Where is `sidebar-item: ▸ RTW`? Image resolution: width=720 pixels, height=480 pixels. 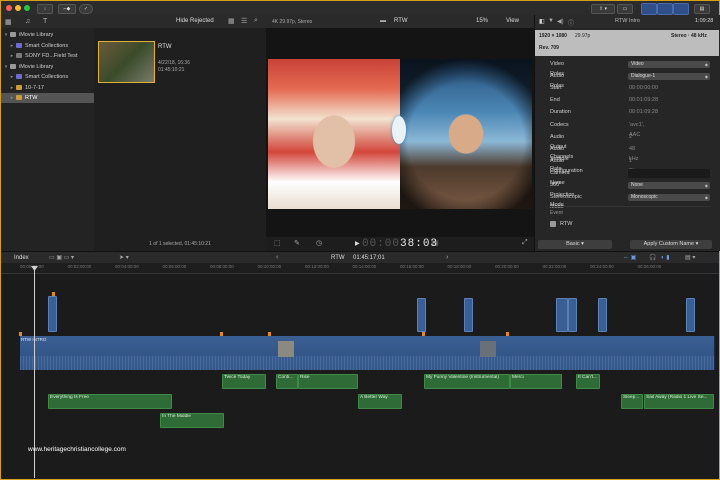
sidebar-item: ▸ RTW is located at coordinates (47, 98).